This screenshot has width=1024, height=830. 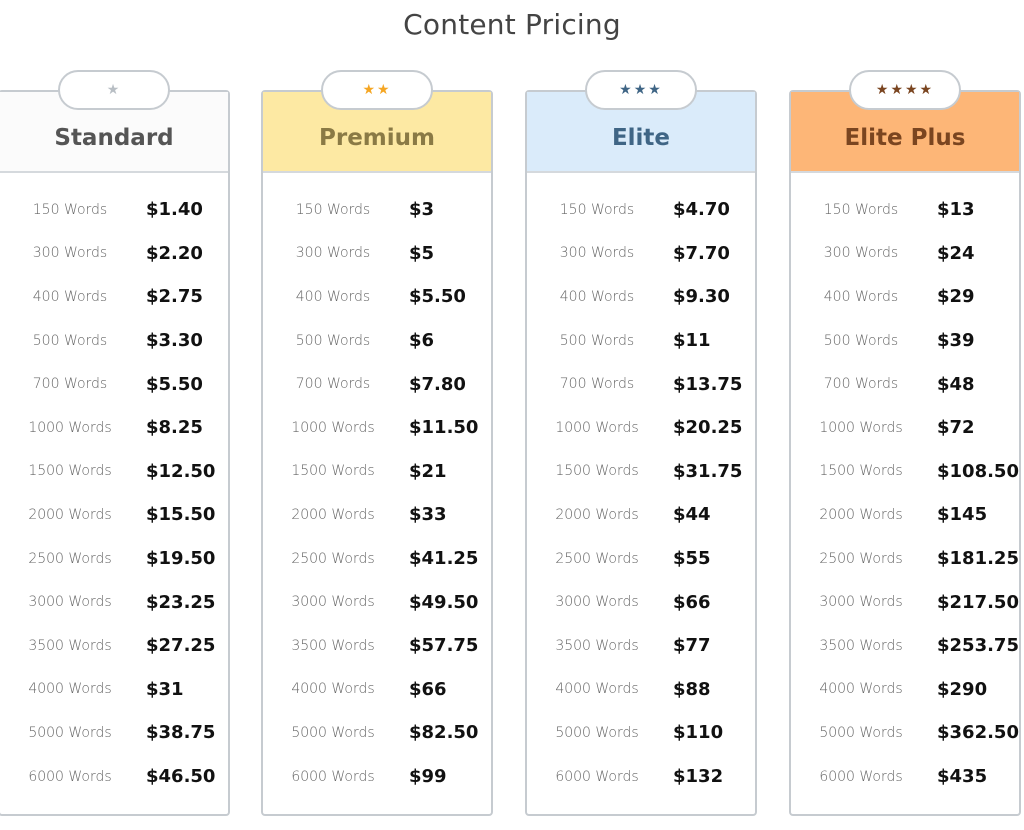 I want to click on price-row: 3500 Words $253.75, so click(x=905, y=646).